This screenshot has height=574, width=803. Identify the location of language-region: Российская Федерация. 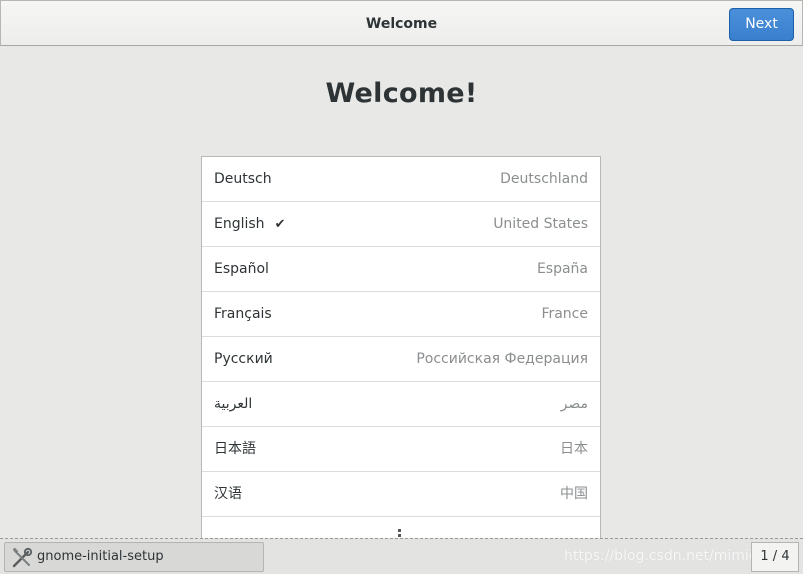
(502, 359).